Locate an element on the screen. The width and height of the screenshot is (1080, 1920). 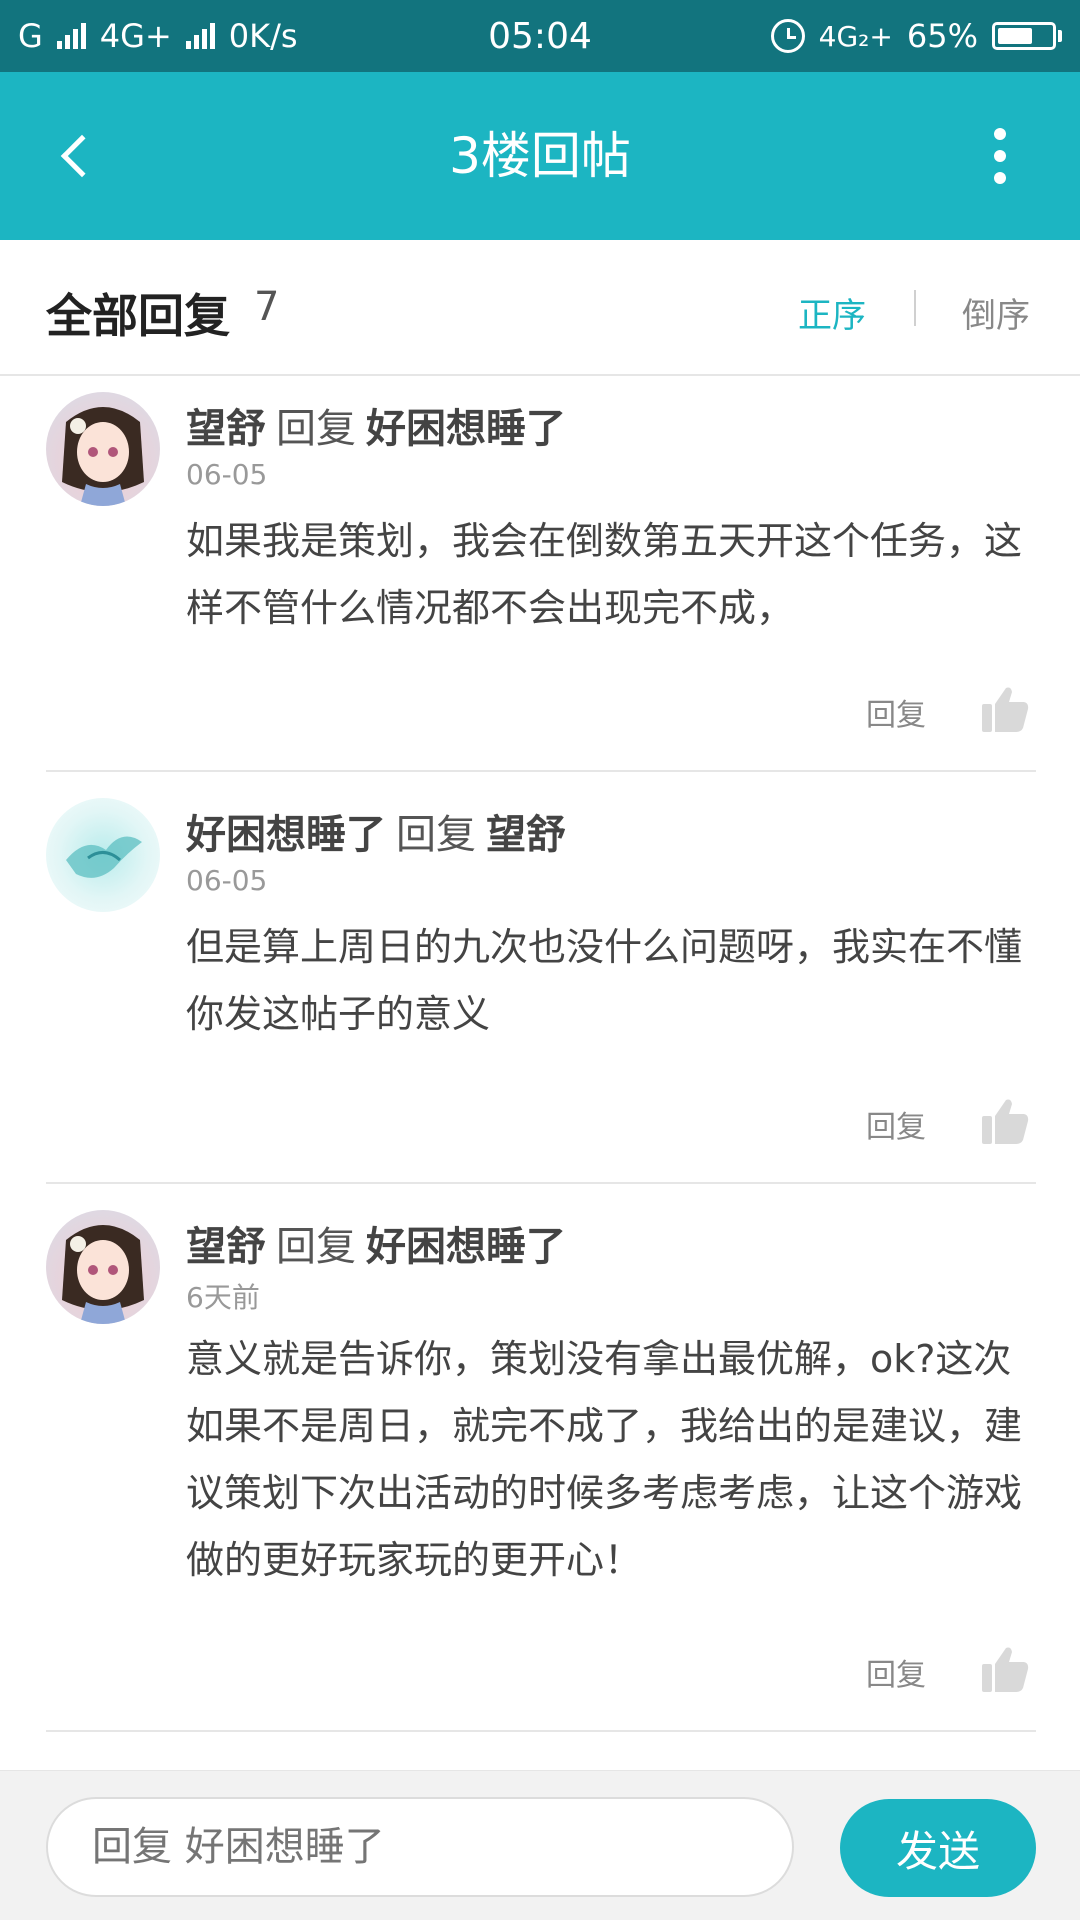
reply-meta: 好困想睡了 回复 望舒 is located at coordinates (376, 831).